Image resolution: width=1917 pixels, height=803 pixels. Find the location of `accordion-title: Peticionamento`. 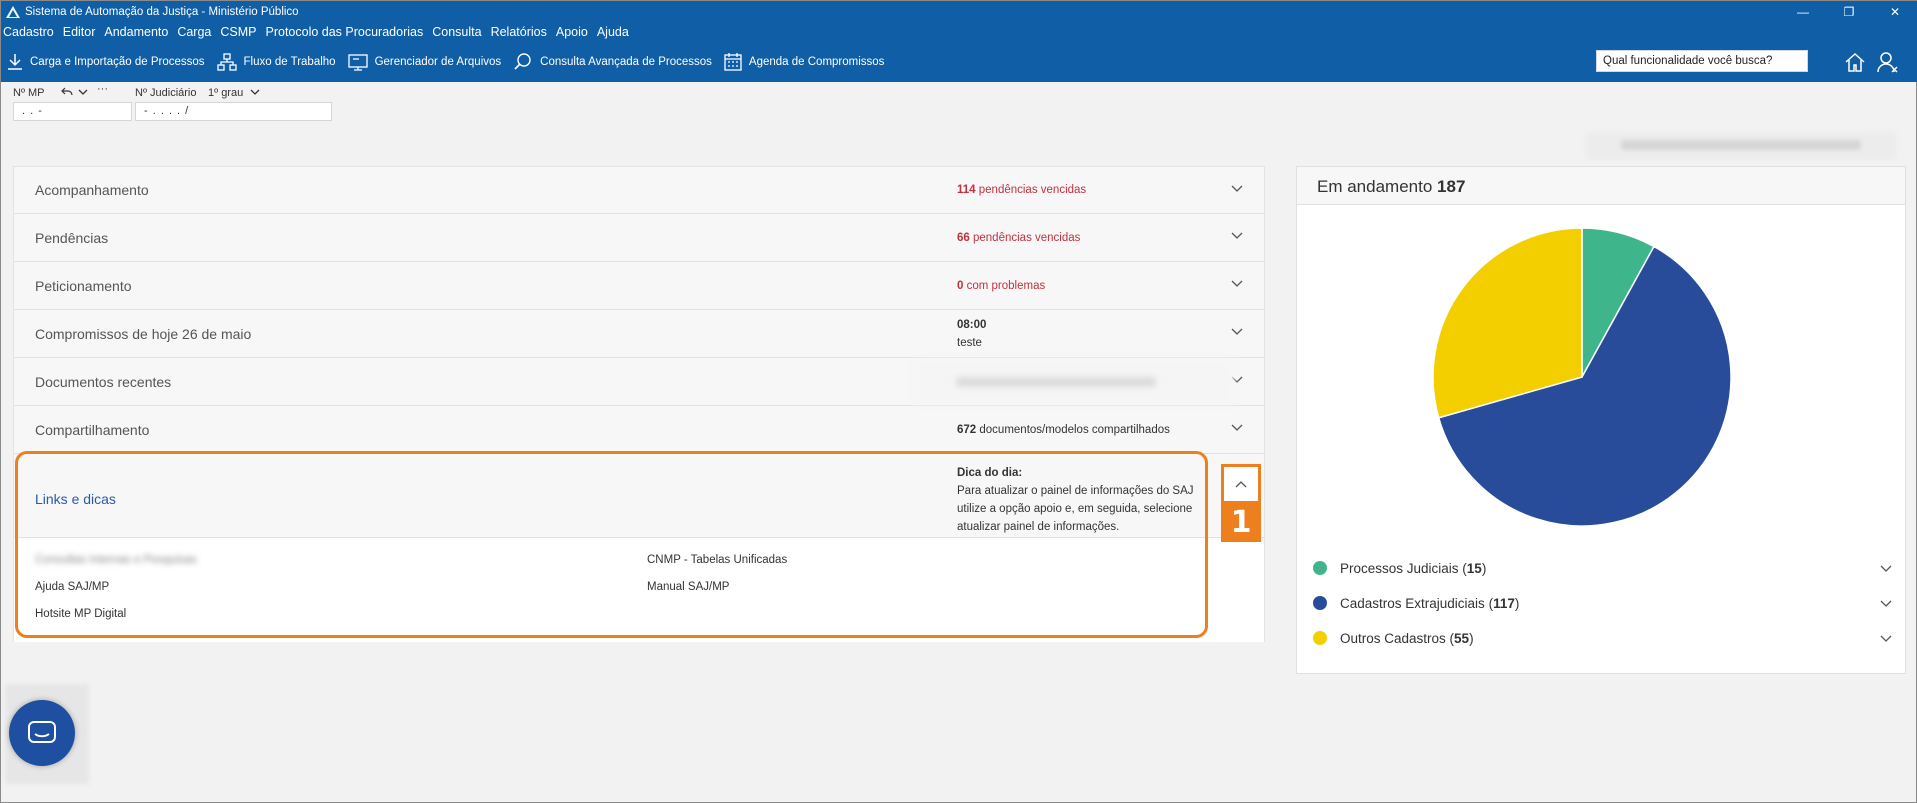

accordion-title: Peticionamento is located at coordinates (83, 285).